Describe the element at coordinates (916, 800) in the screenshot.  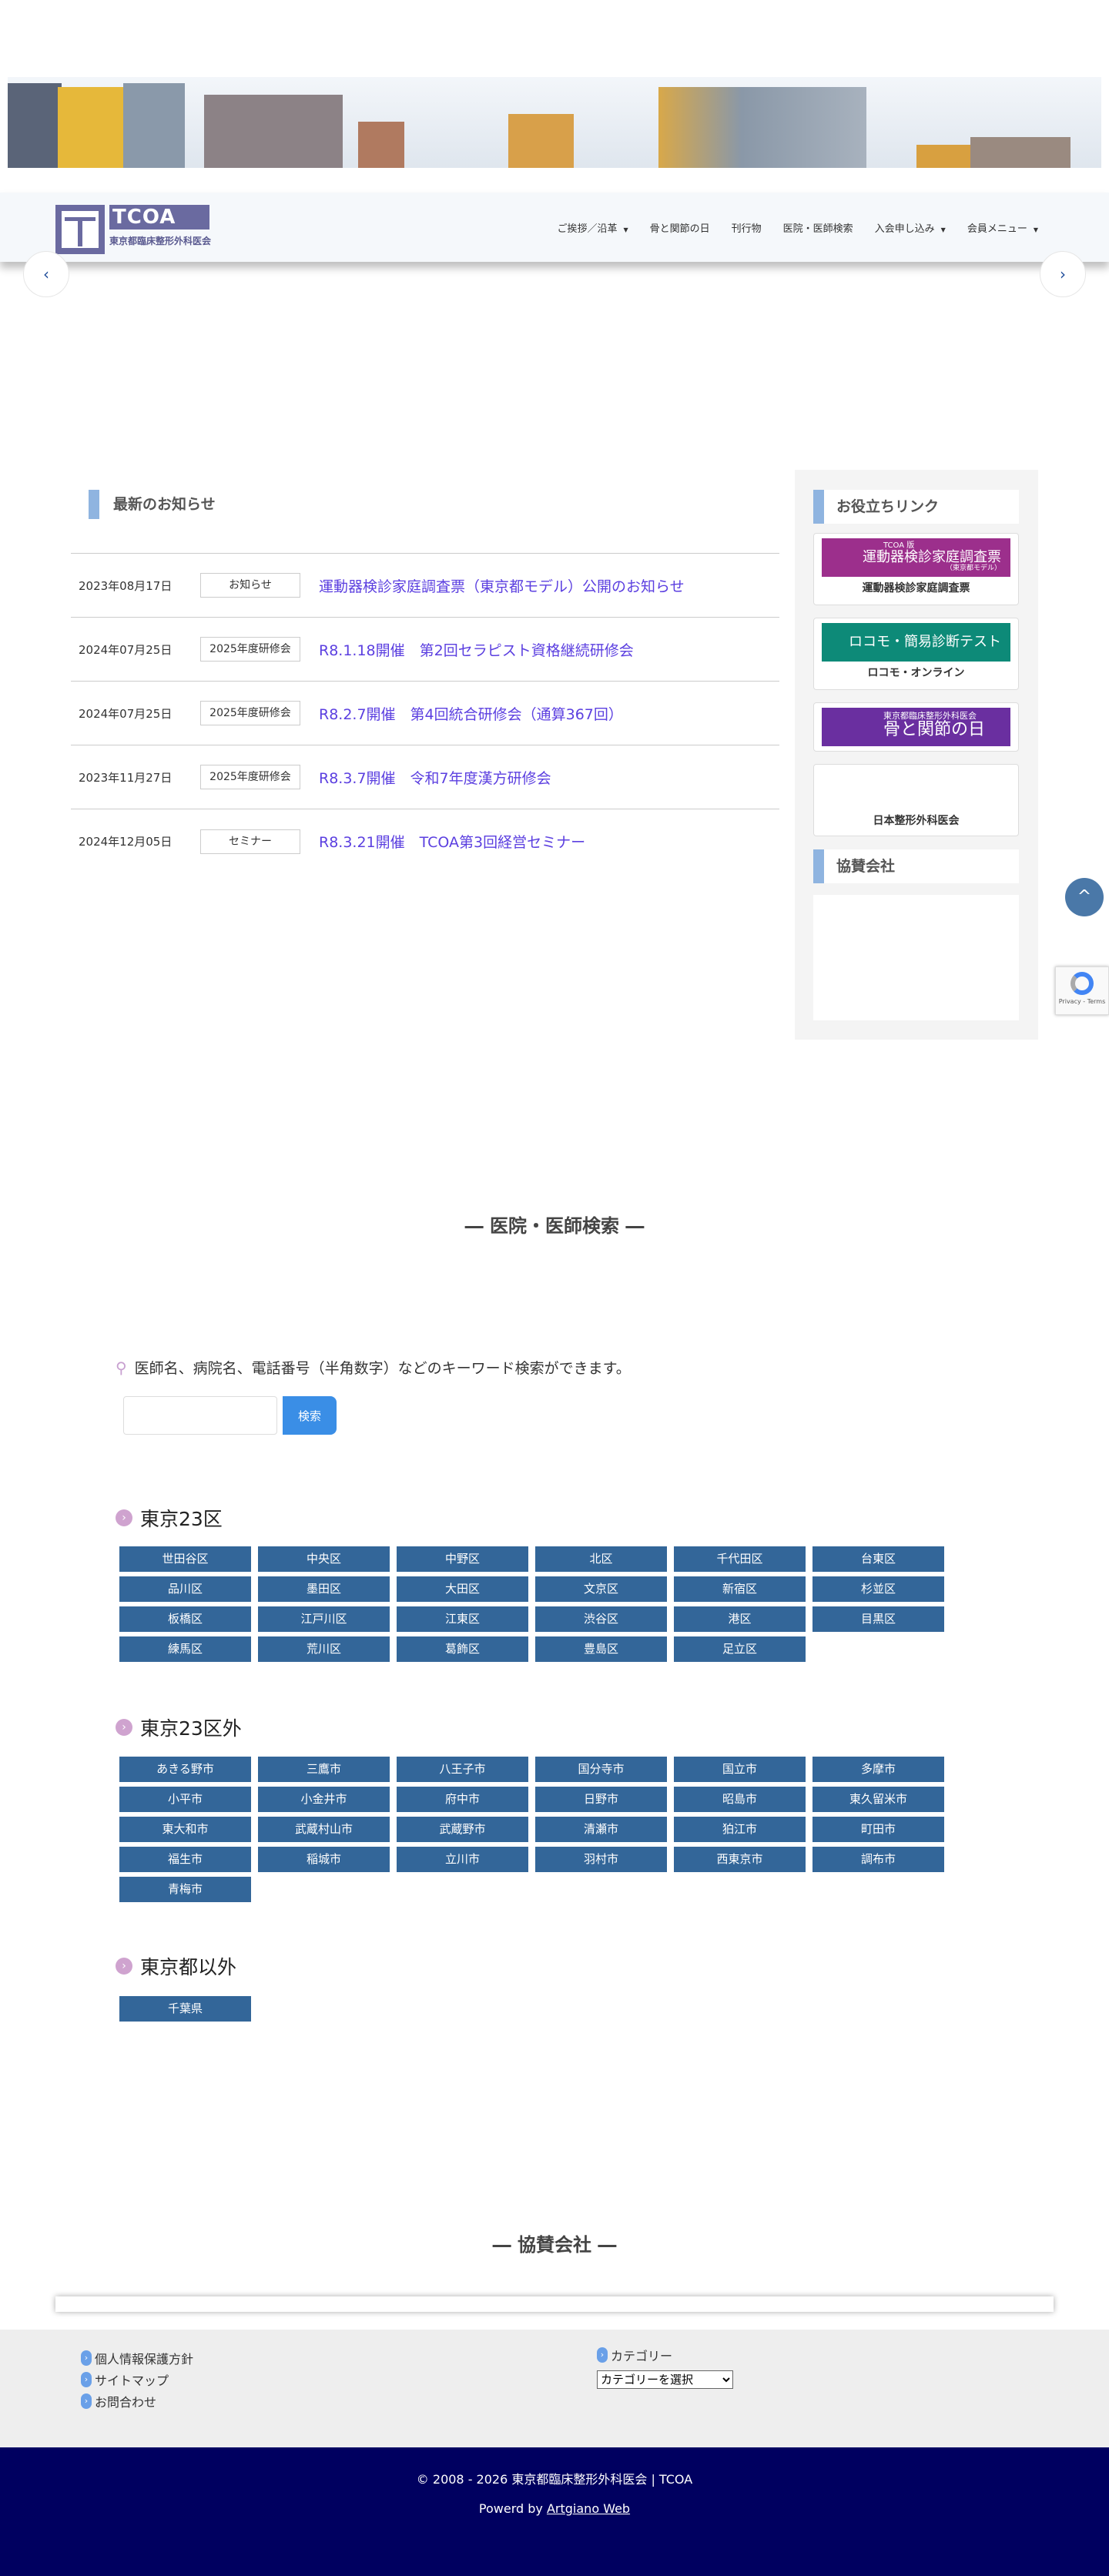
I see `link-card-joa: 日本整形外科医会` at that location.